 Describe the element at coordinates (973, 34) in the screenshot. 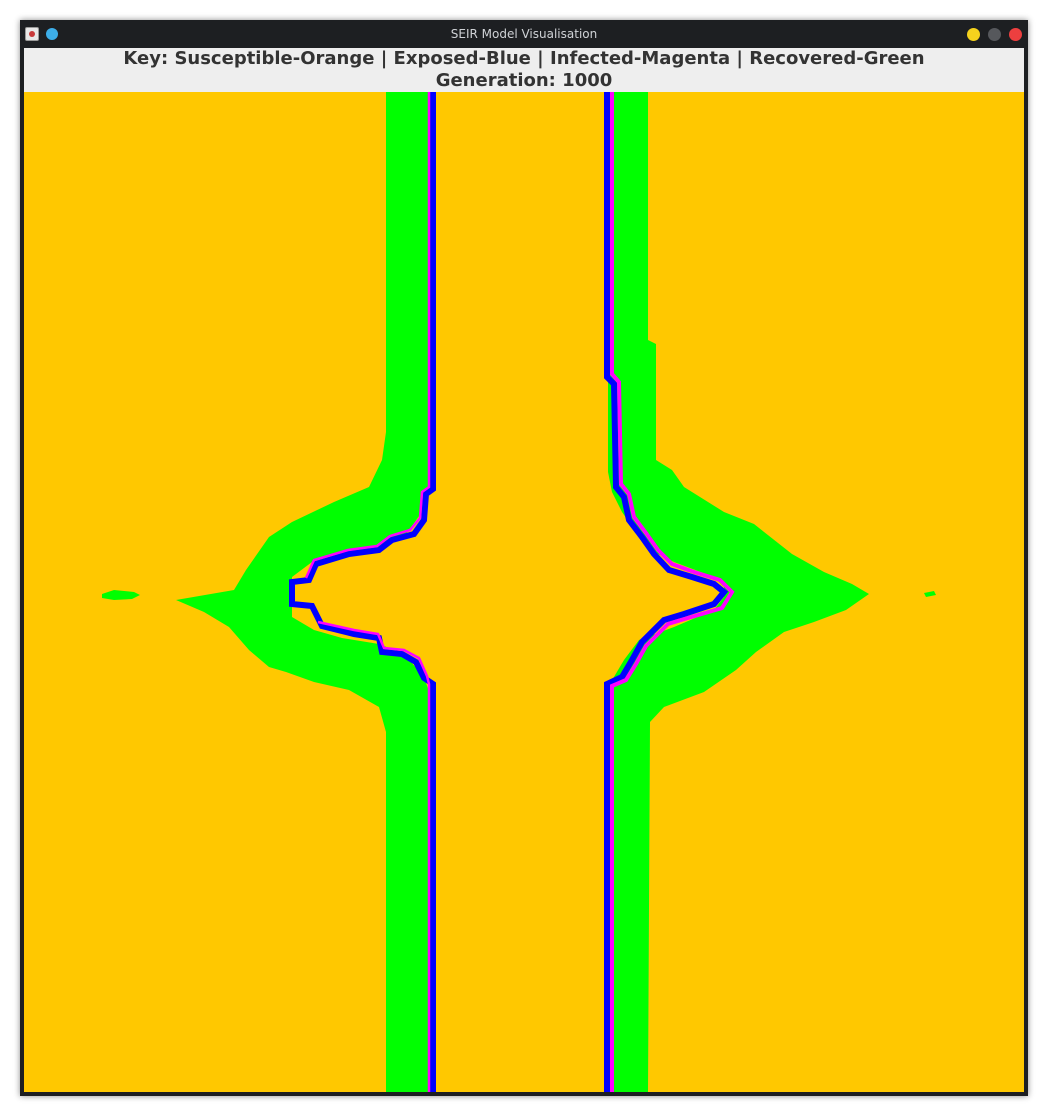

I see `minimize-icon` at that location.